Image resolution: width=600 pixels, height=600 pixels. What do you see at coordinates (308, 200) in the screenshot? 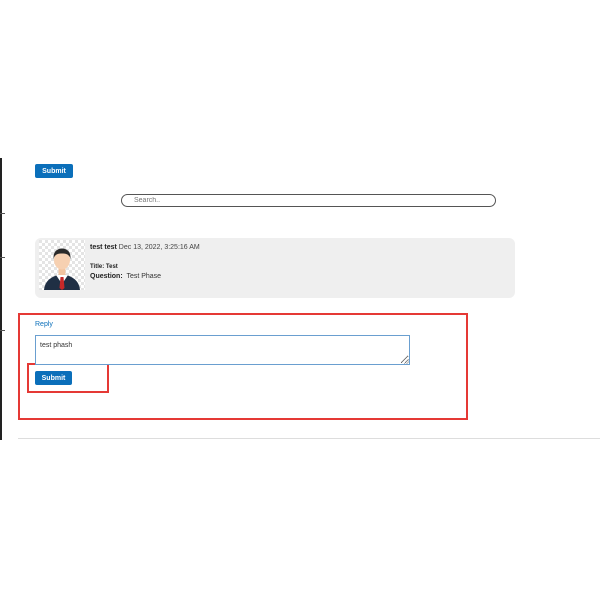
I see `search-input` at bounding box center [308, 200].